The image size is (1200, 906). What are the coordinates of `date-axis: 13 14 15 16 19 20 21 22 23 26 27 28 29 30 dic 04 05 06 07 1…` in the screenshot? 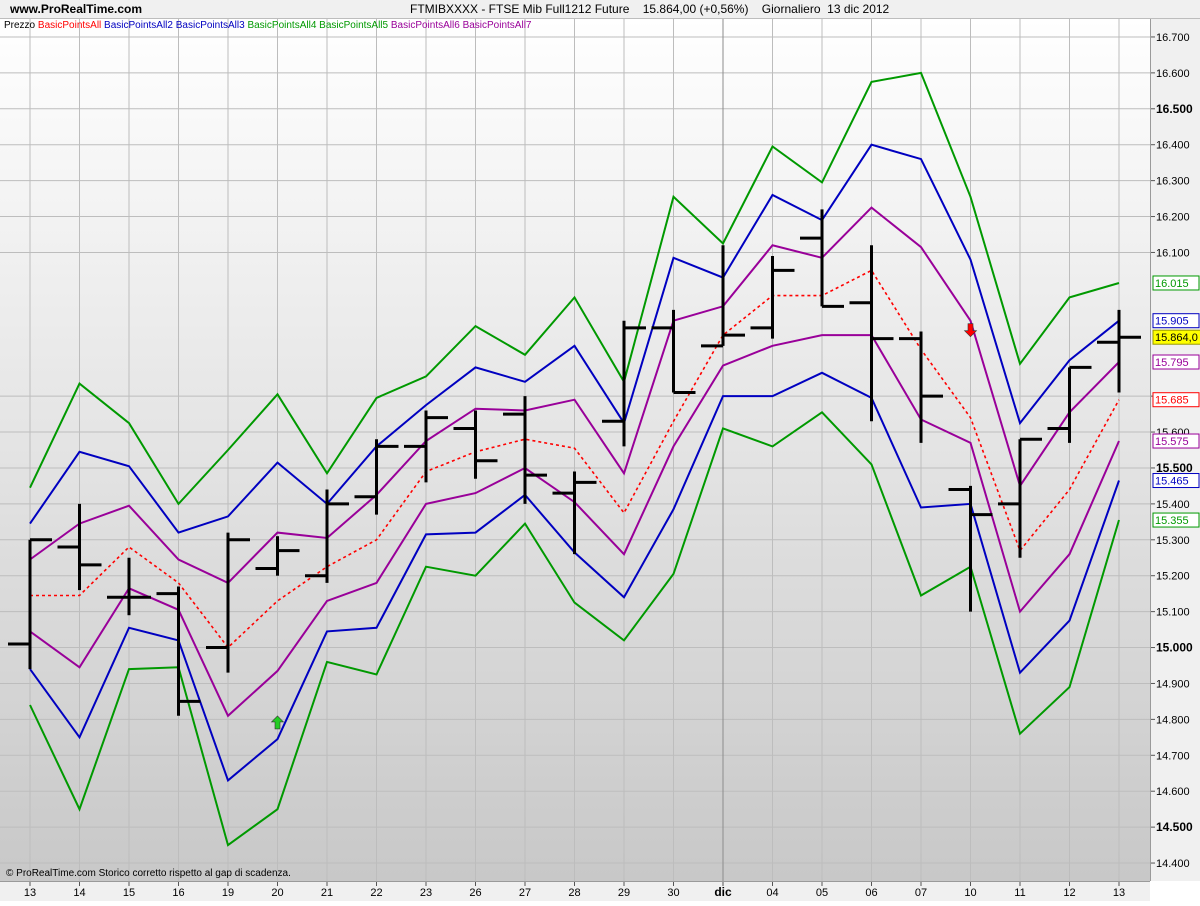 It's located at (575, 891).